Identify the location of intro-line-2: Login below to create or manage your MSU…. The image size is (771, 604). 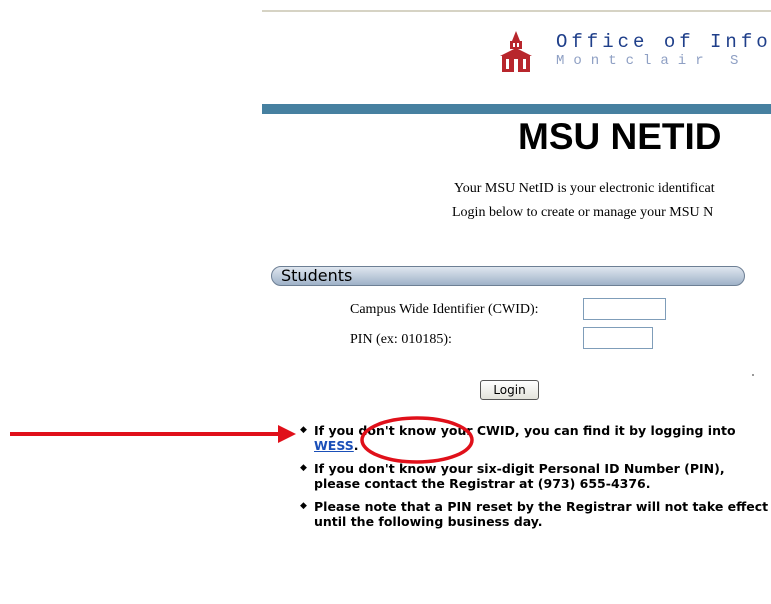
(583, 212).